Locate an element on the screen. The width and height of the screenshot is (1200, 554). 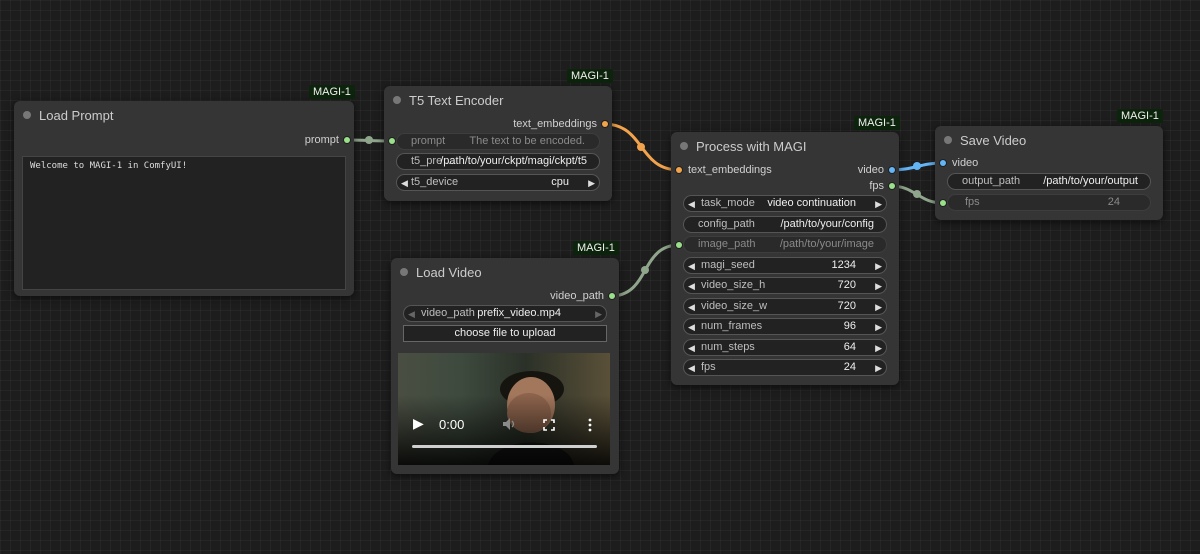
config-path-widget: config_path /path/to/your/config is located at coordinates (785, 224).